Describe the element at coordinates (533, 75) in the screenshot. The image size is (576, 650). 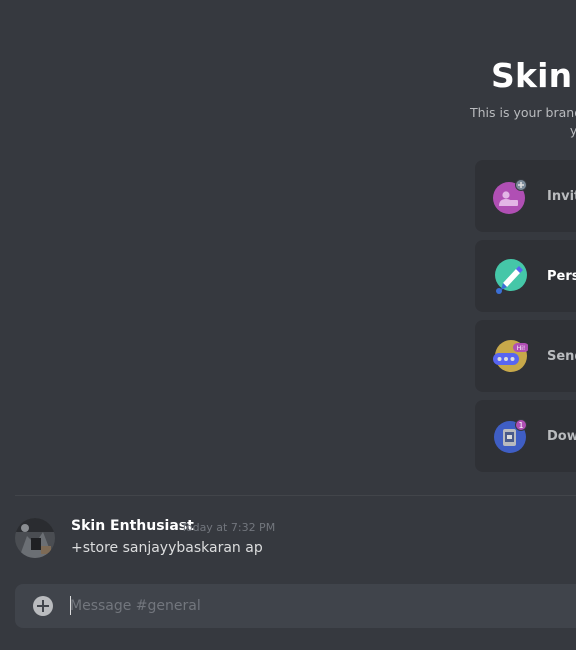
I see `welcome-title: Skin Enthusiast` at that location.